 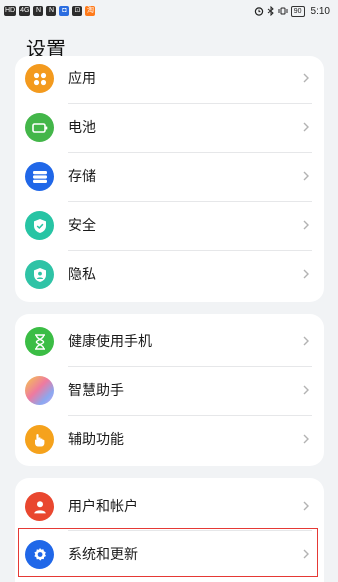 I want to click on battery-indicator: 90, so click(x=297, y=11).